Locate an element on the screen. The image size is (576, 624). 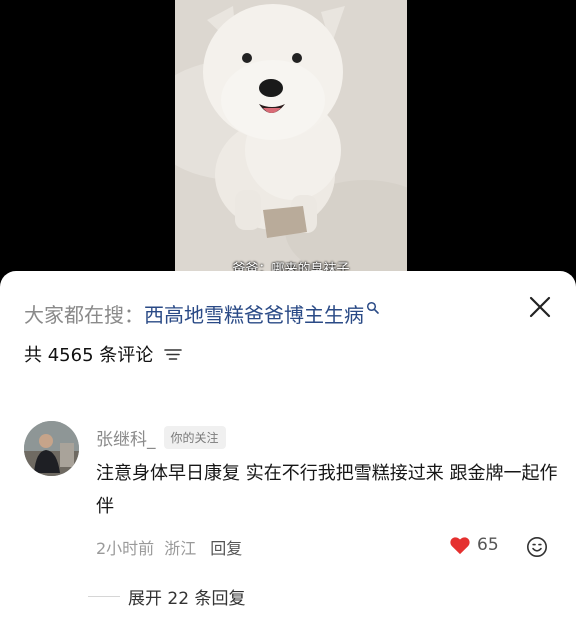
comment-count-header: 共 4565 条评论 is located at coordinates (103, 354).